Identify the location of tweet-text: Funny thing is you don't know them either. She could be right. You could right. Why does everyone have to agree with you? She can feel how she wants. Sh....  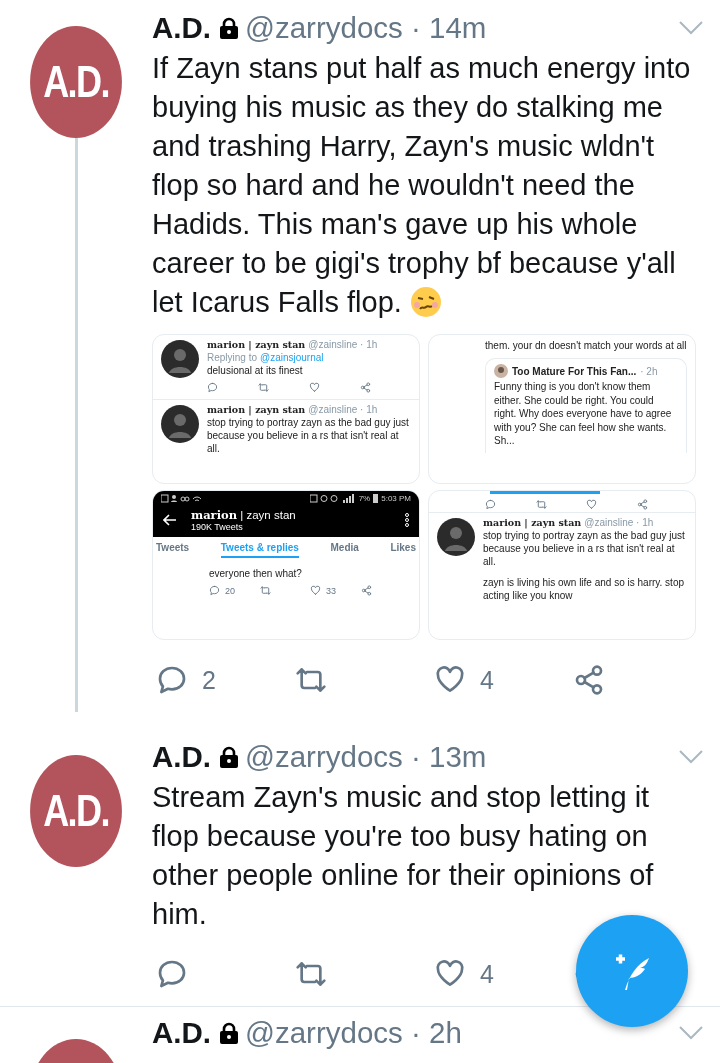
(583, 414).